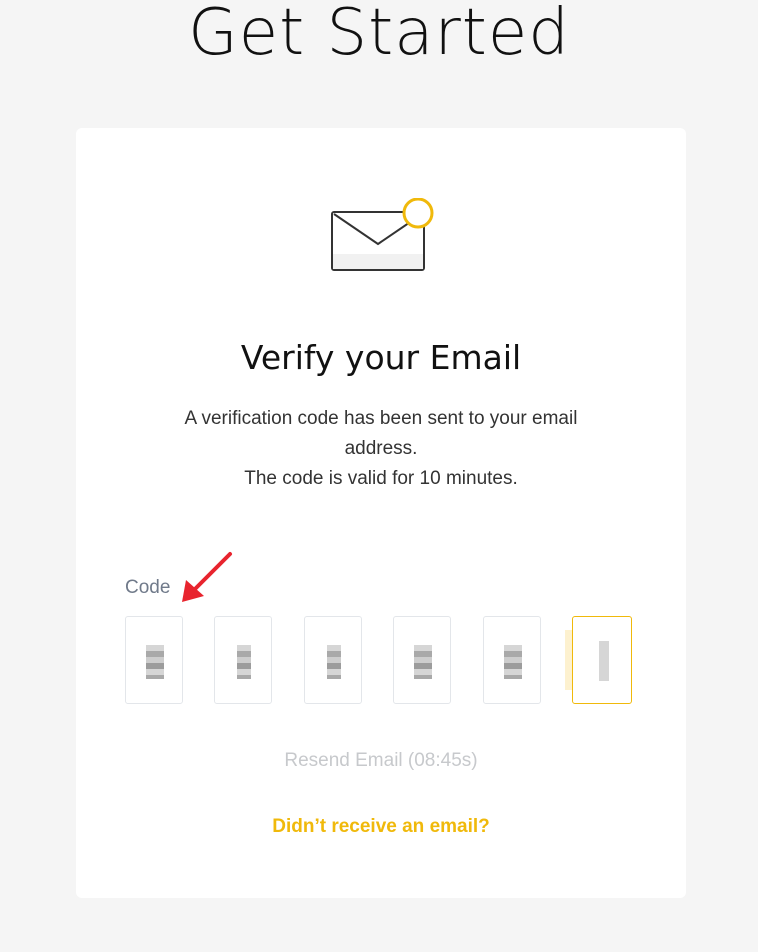  I want to click on resend-email-button: Resend Email (08:45s), so click(381, 761).